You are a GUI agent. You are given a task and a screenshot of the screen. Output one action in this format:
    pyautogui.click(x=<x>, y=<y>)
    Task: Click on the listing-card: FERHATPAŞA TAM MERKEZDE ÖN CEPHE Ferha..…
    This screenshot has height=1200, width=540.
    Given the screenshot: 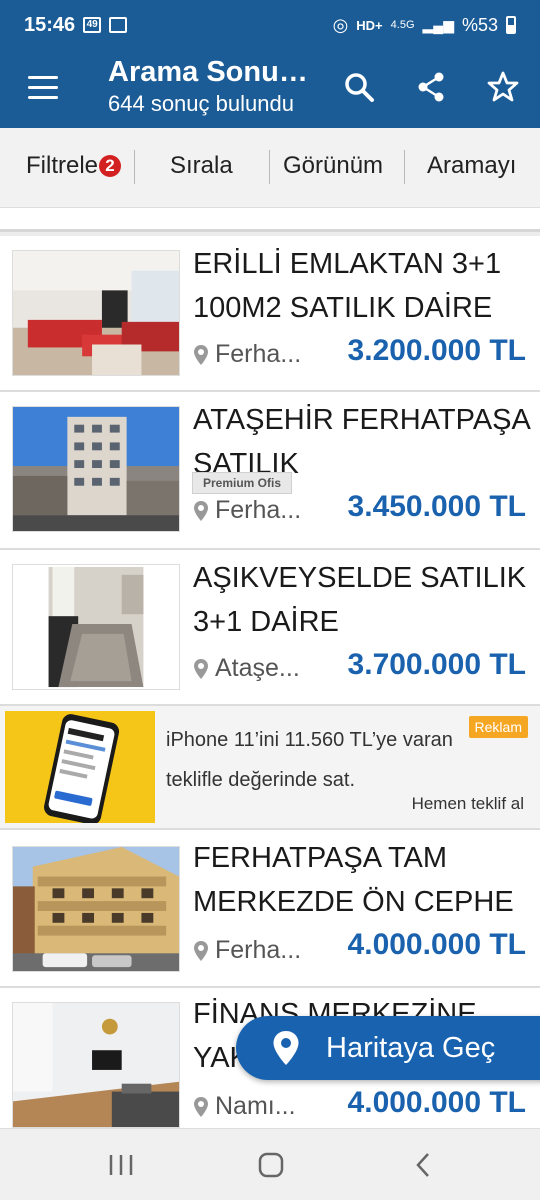 What is the action you would take?
    pyautogui.click(x=270, y=909)
    